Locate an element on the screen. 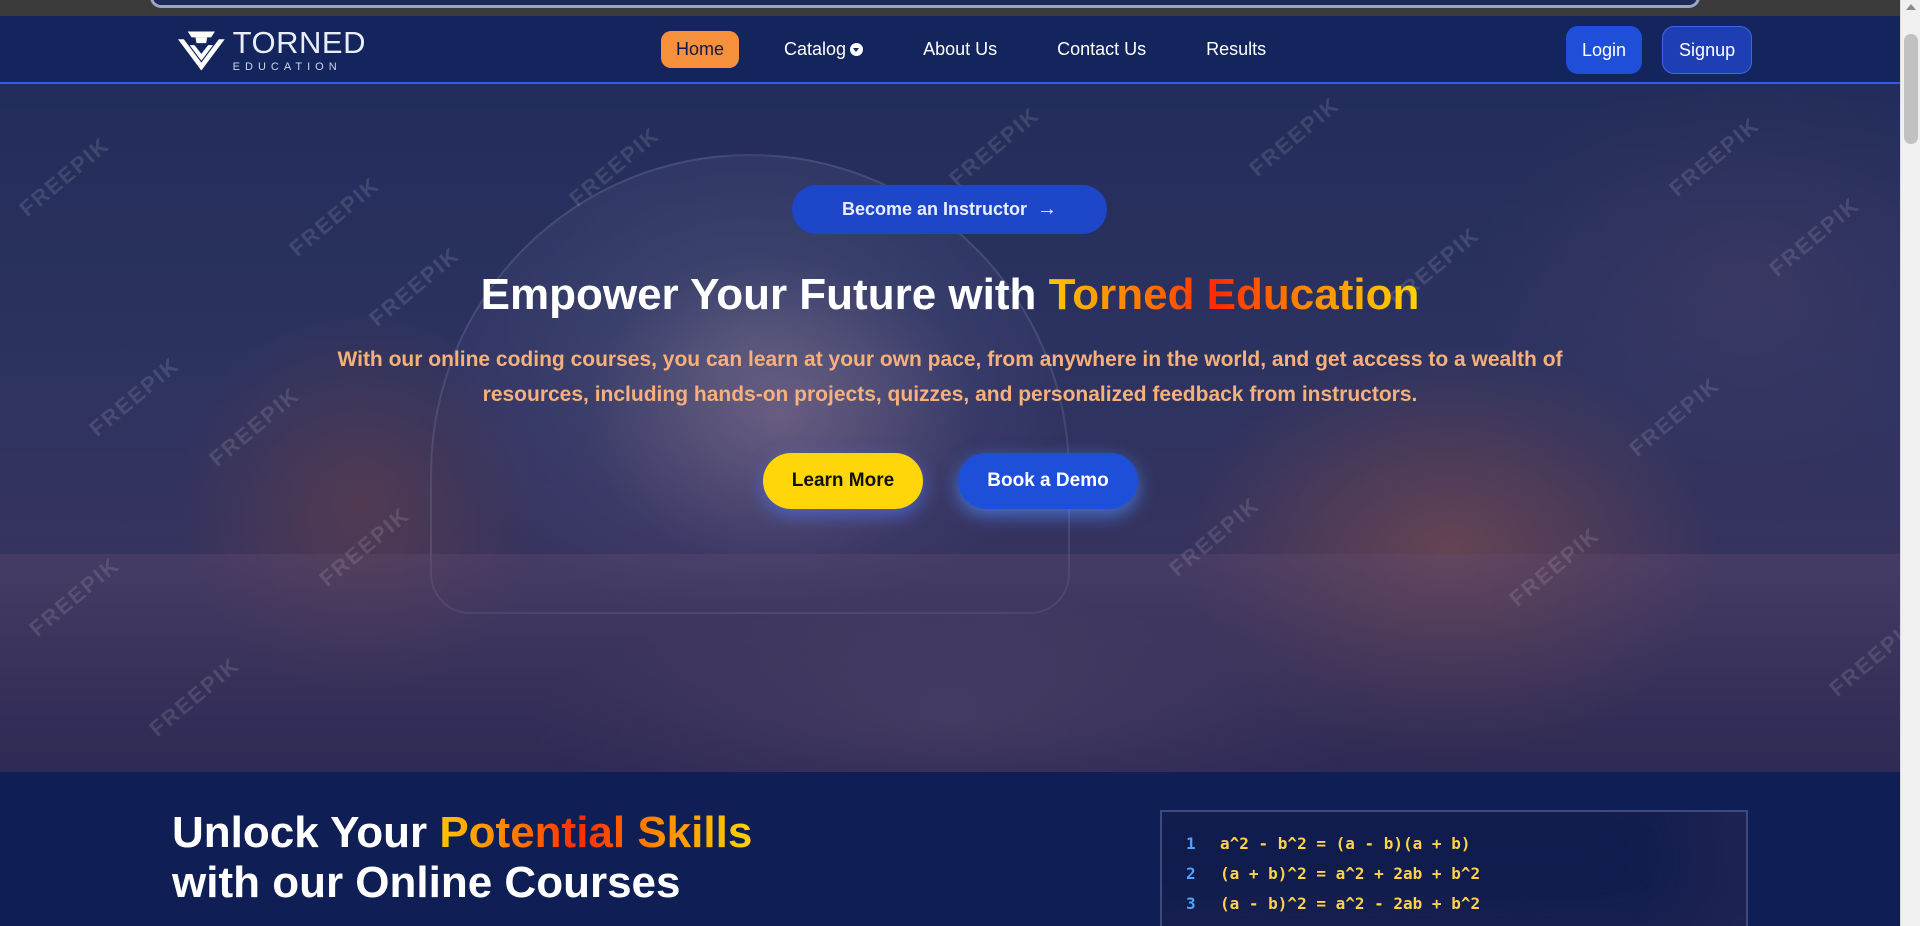 This screenshot has height=926, width=1920. nav-catalog: Catalog is located at coordinates (823, 49).